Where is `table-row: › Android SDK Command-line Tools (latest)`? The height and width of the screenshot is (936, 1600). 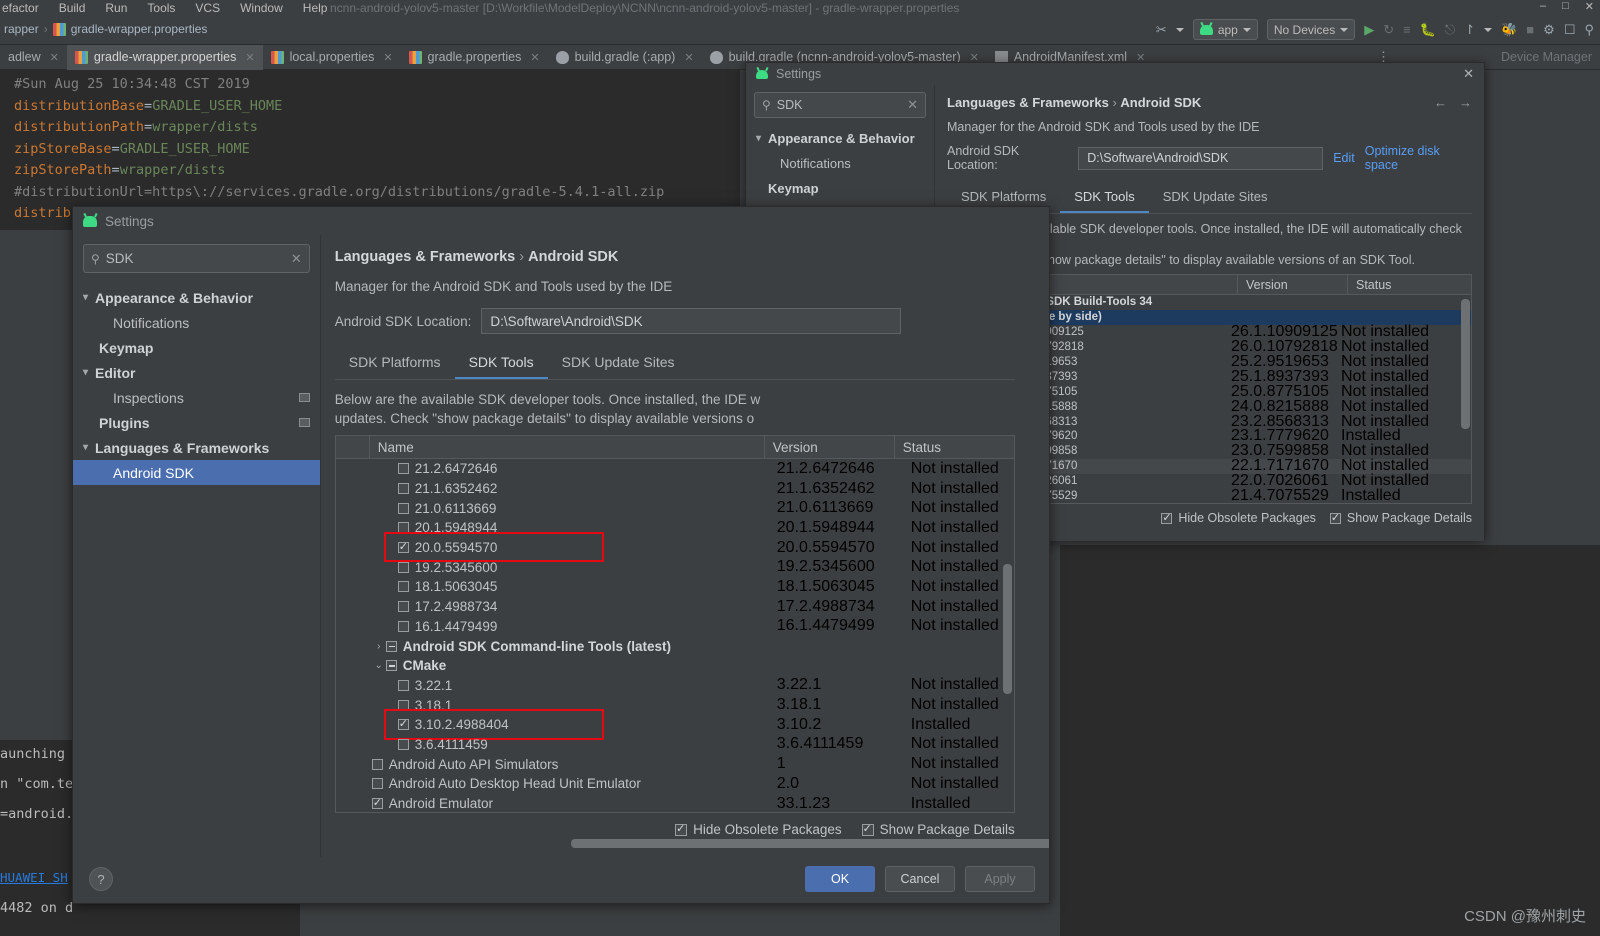
table-row: › Android SDK Command-line Tools (latest) is located at coordinates (675, 646).